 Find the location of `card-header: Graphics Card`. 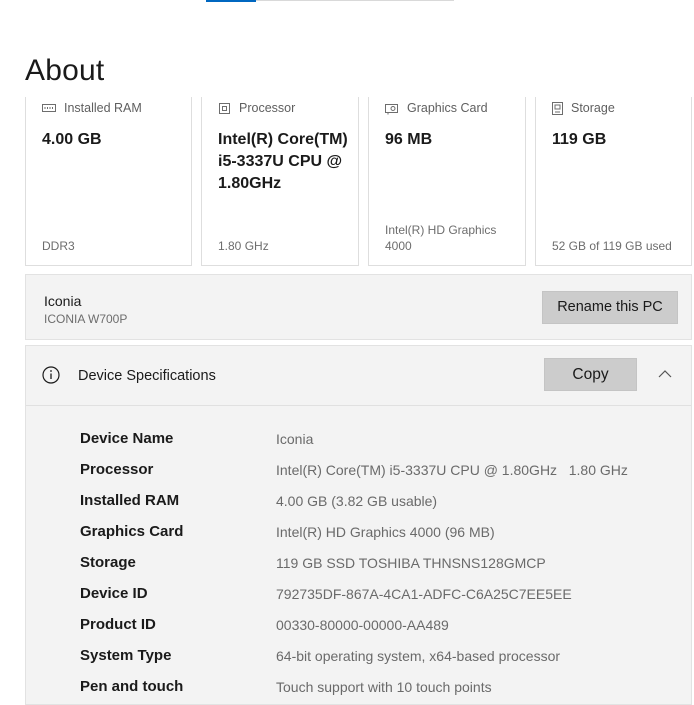

card-header: Graphics Card is located at coordinates (436, 108).